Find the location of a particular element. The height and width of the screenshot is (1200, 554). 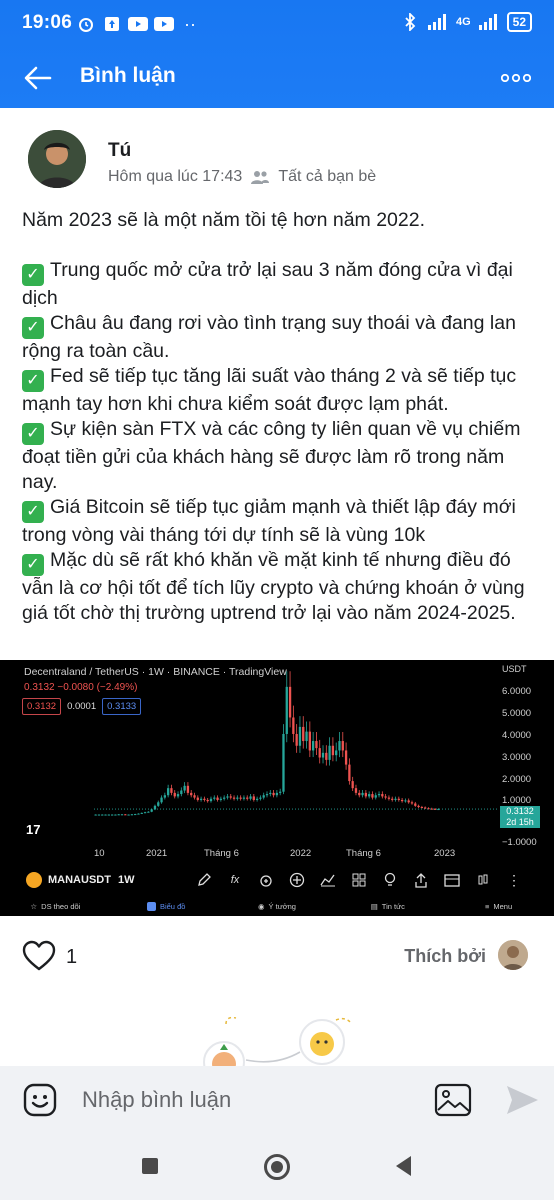

comment-bar is located at coordinates (277, 1100).